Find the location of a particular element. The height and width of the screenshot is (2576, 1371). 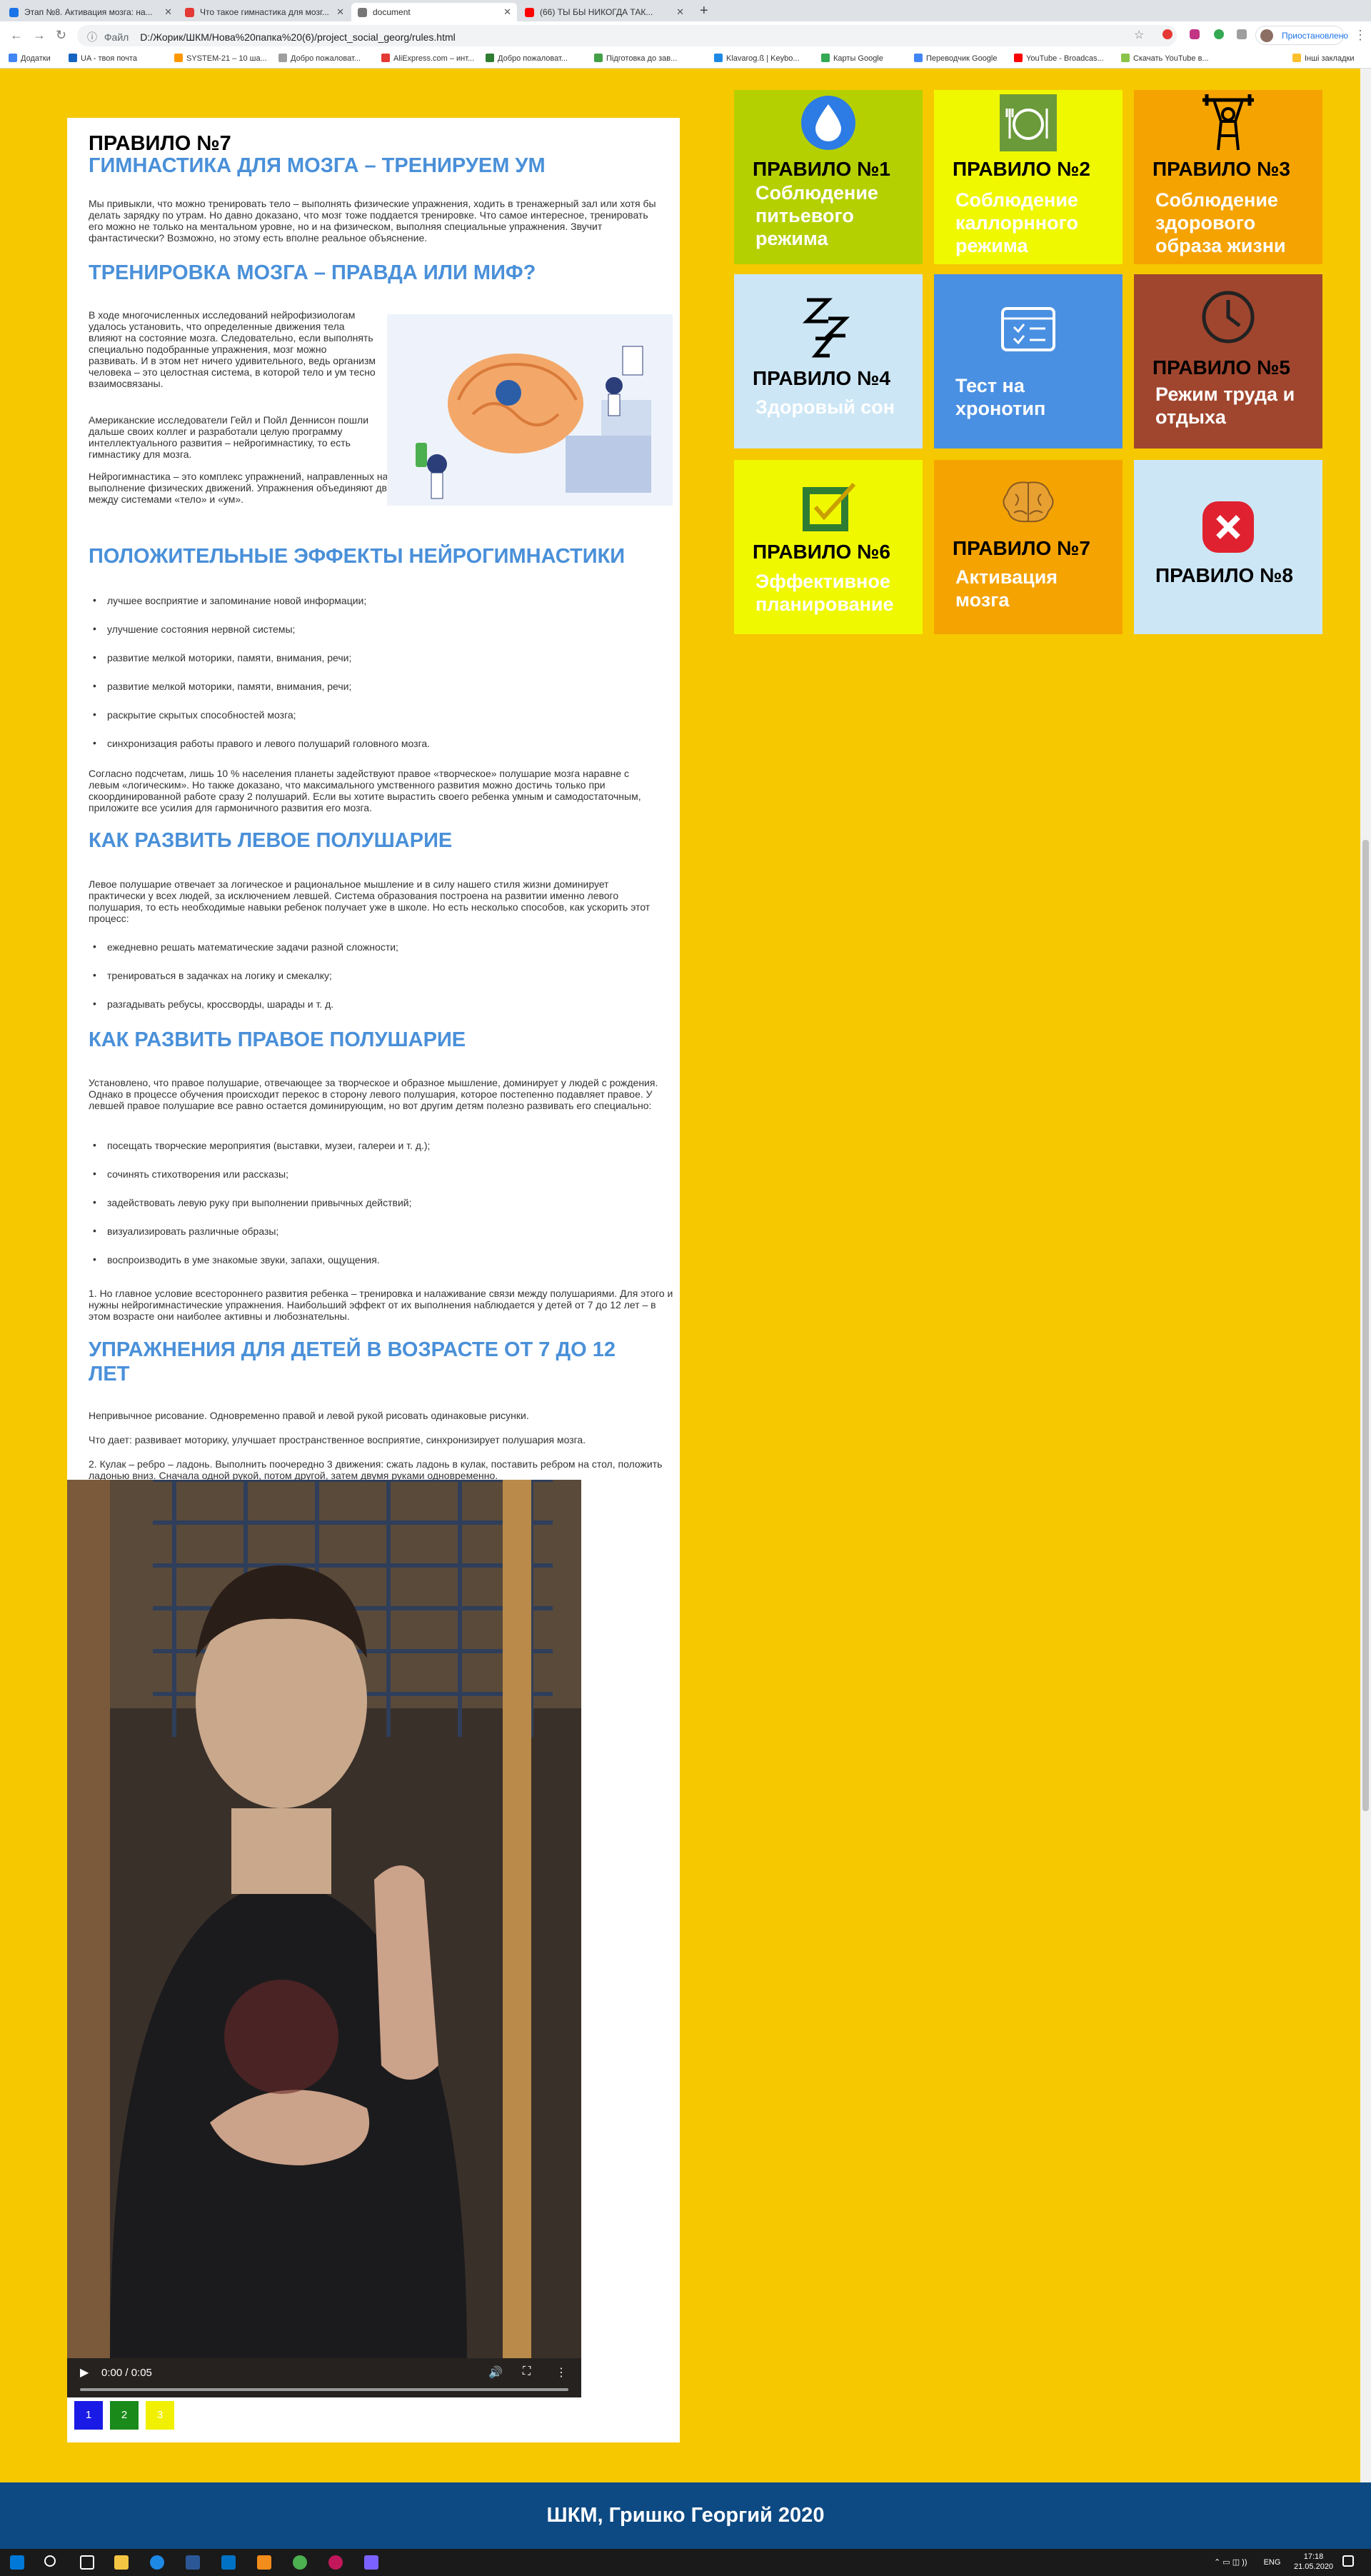

chrome-icon is located at coordinates (300, 2562).